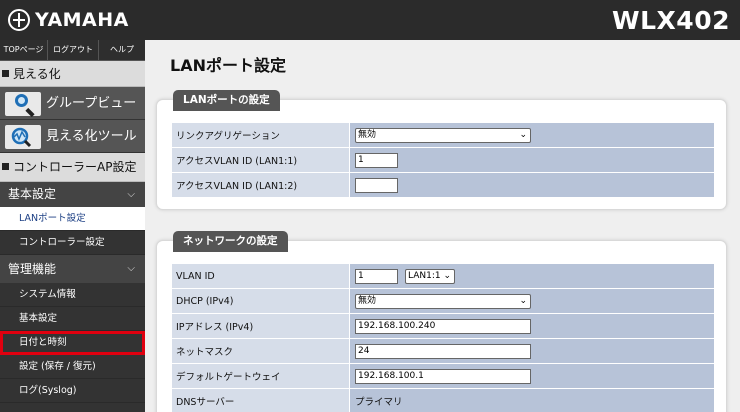 This screenshot has width=740, height=412. I want to click on logout-link: ログアウト, so click(73, 50).